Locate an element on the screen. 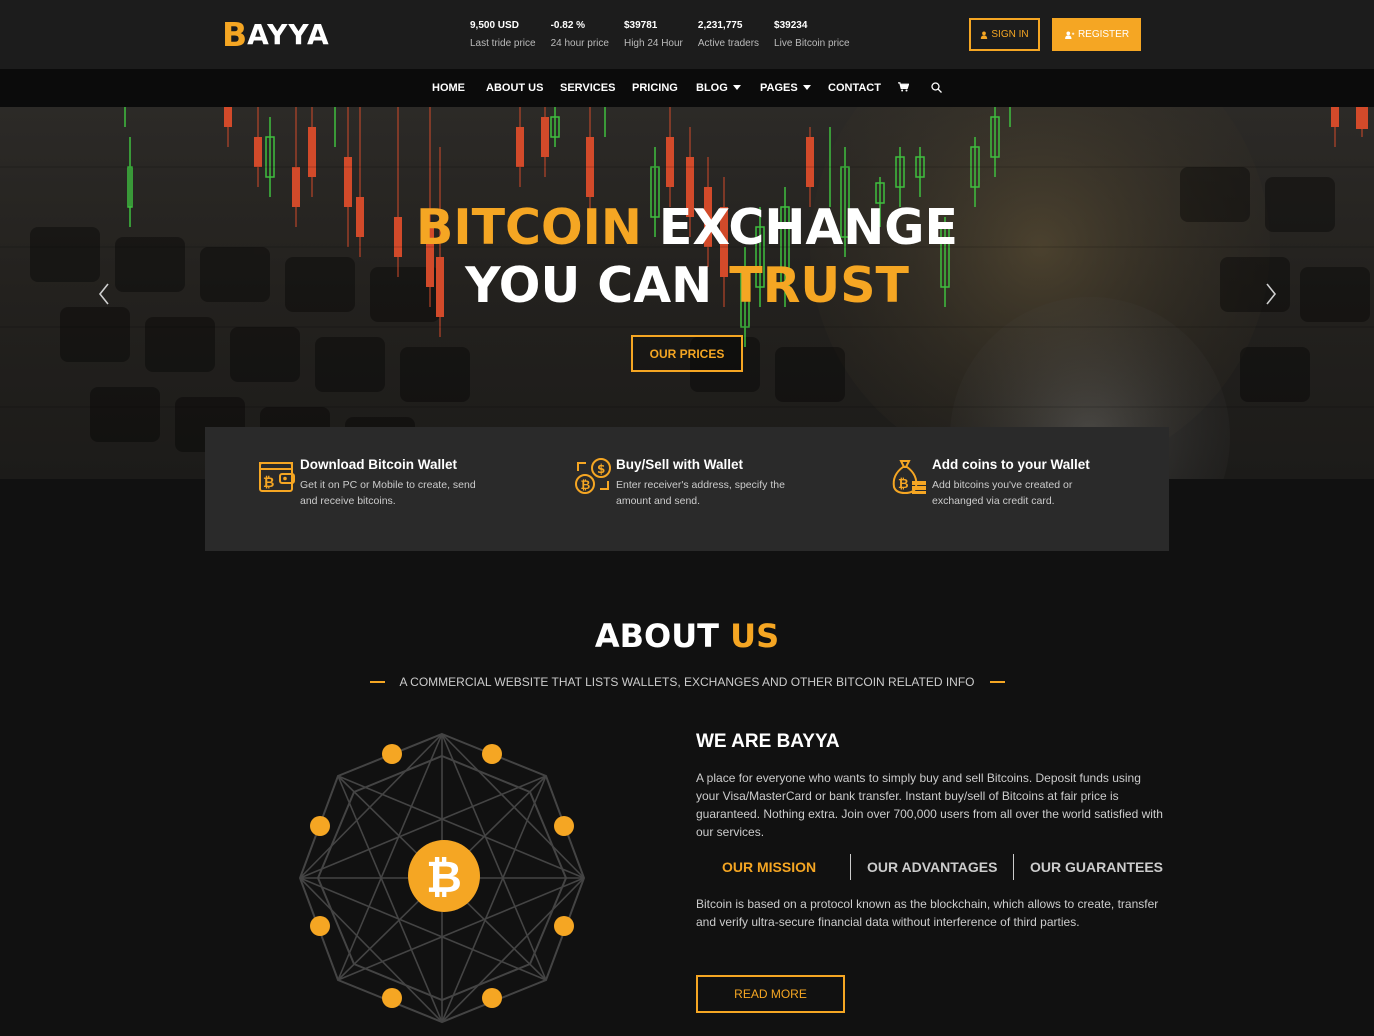 This screenshot has height=1036, width=1374. hero-word-exchange: EXCHANGE is located at coordinates (808, 227).